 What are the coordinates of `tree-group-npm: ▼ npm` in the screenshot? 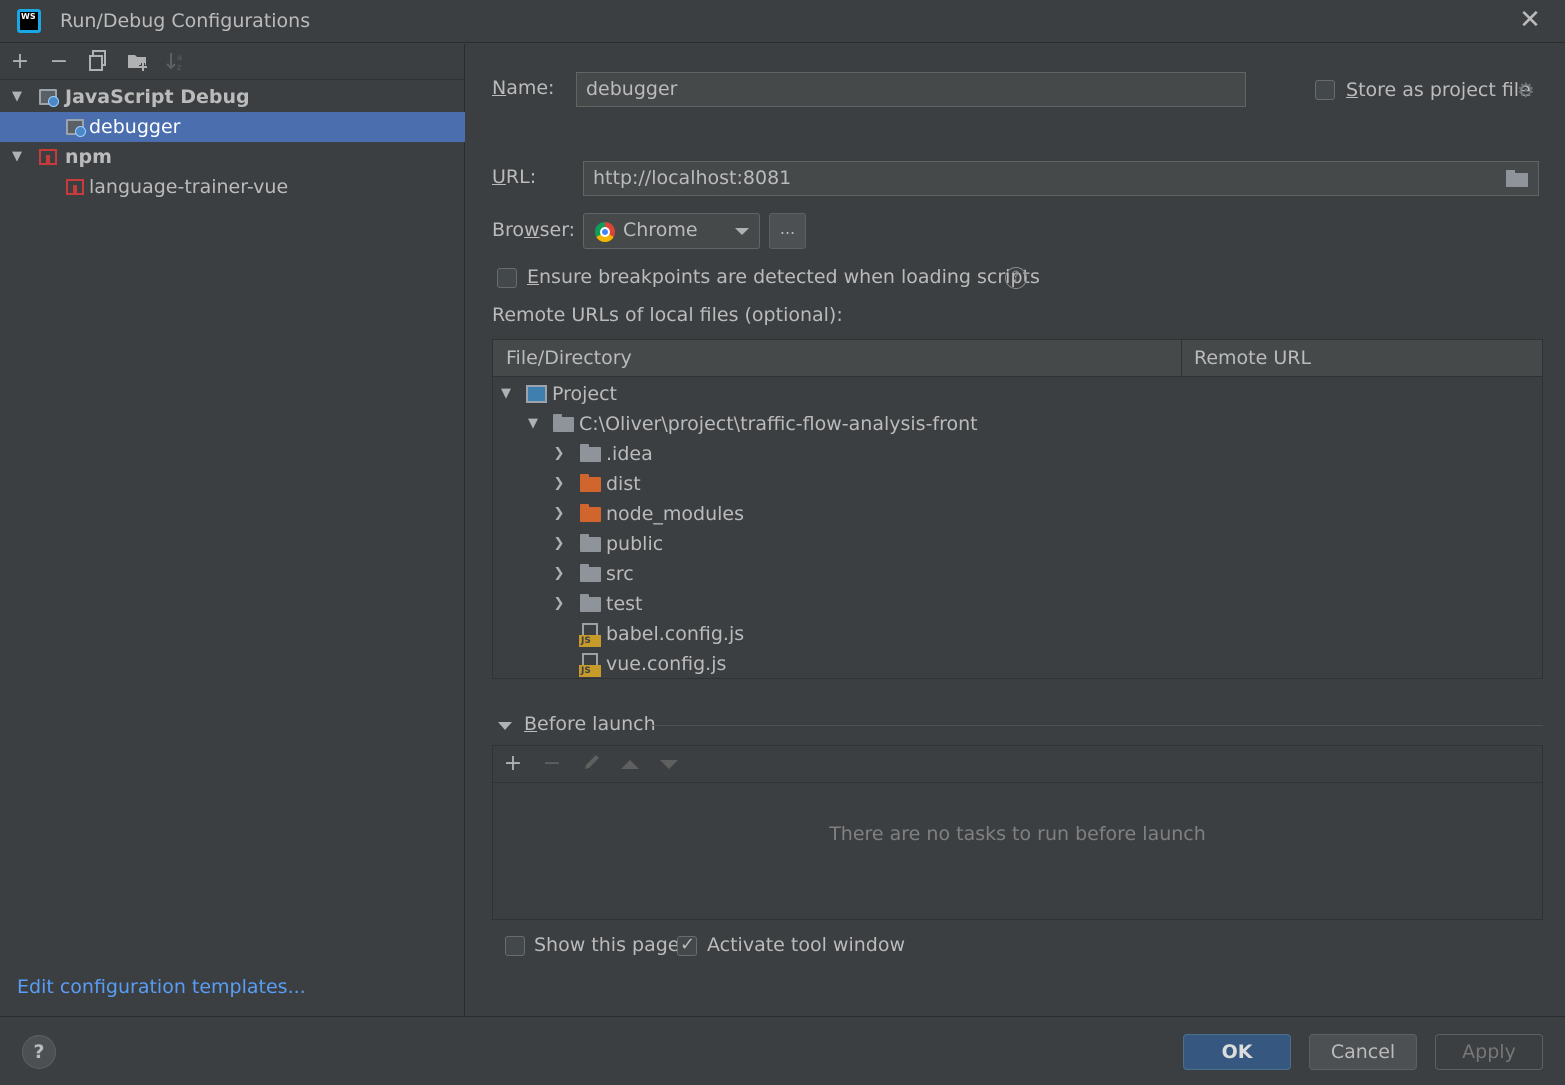 It's located at (232, 157).